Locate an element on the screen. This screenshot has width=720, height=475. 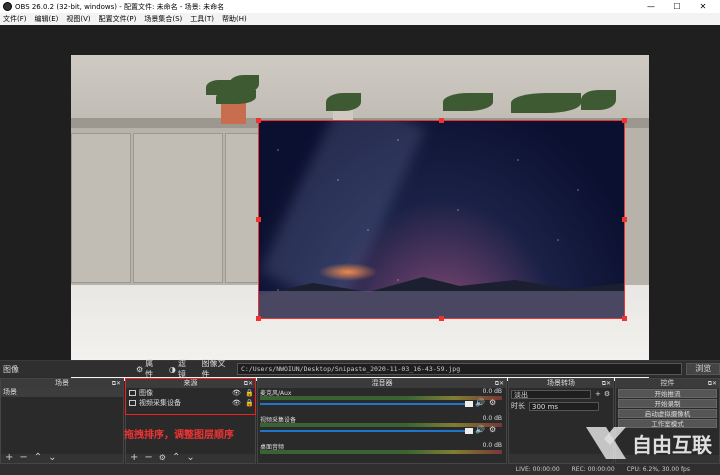
duration-label: 时长 is located at coordinates (518, 406).